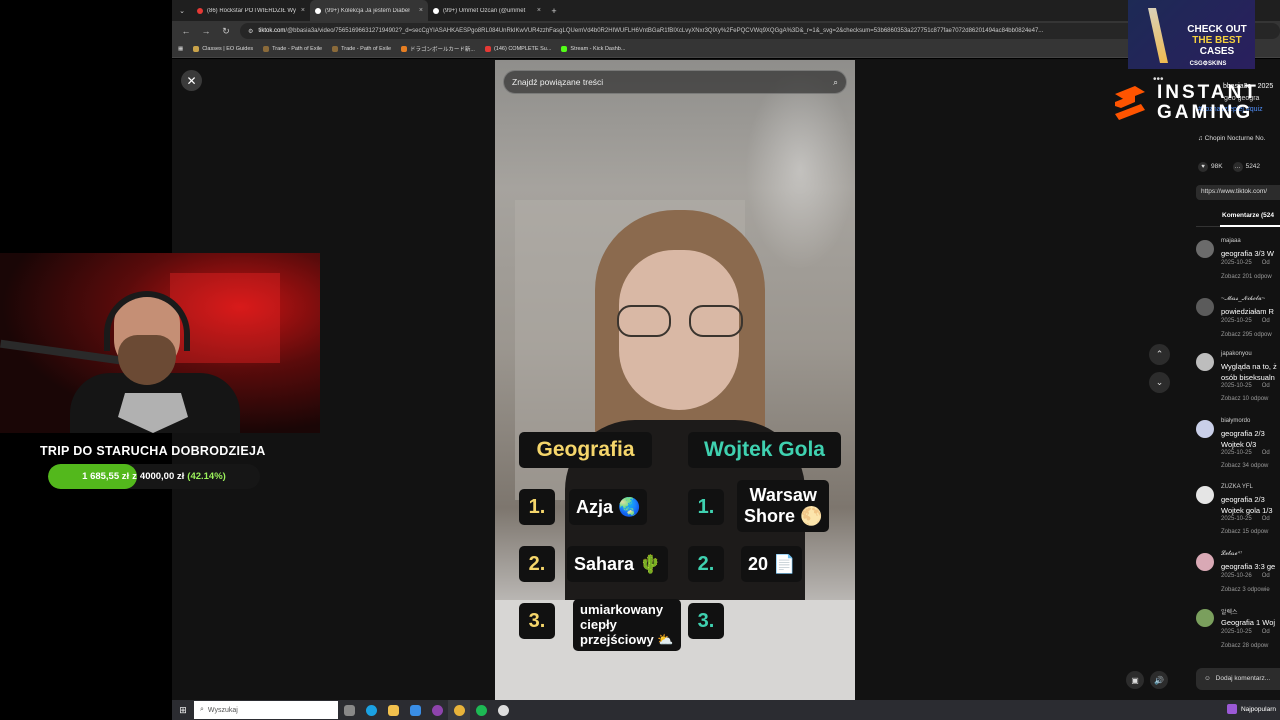 Image resolution: width=1280 pixels, height=720 pixels. What do you see at coordinates (369, 10) in the screenshot?
I see `browser-tab-1: (99+) Kolekcja Ja jestem Diabeł ×` at bounding box center [369, 10].